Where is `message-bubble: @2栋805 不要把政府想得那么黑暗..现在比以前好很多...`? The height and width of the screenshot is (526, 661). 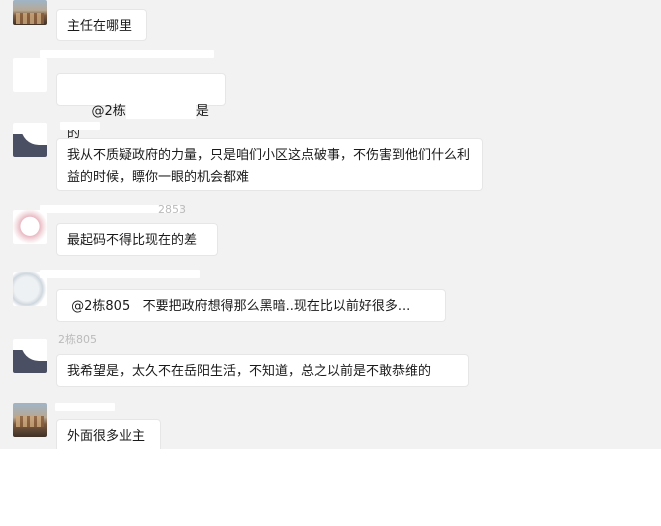 message-bubble: @2栋805 不要把政府想得那么黑暗..现在比以前好很多... is located at coordinates (251, 305).